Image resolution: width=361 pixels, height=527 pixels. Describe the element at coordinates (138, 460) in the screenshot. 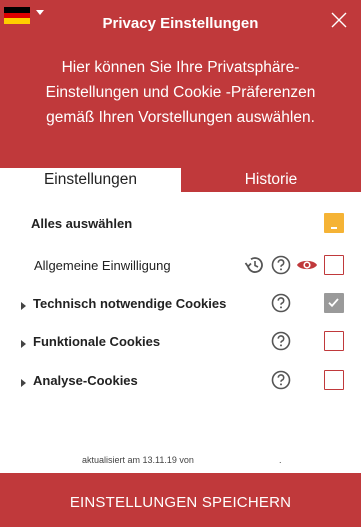

I see `updated-text: aktualisiert am 13.11.19 von` at that location.